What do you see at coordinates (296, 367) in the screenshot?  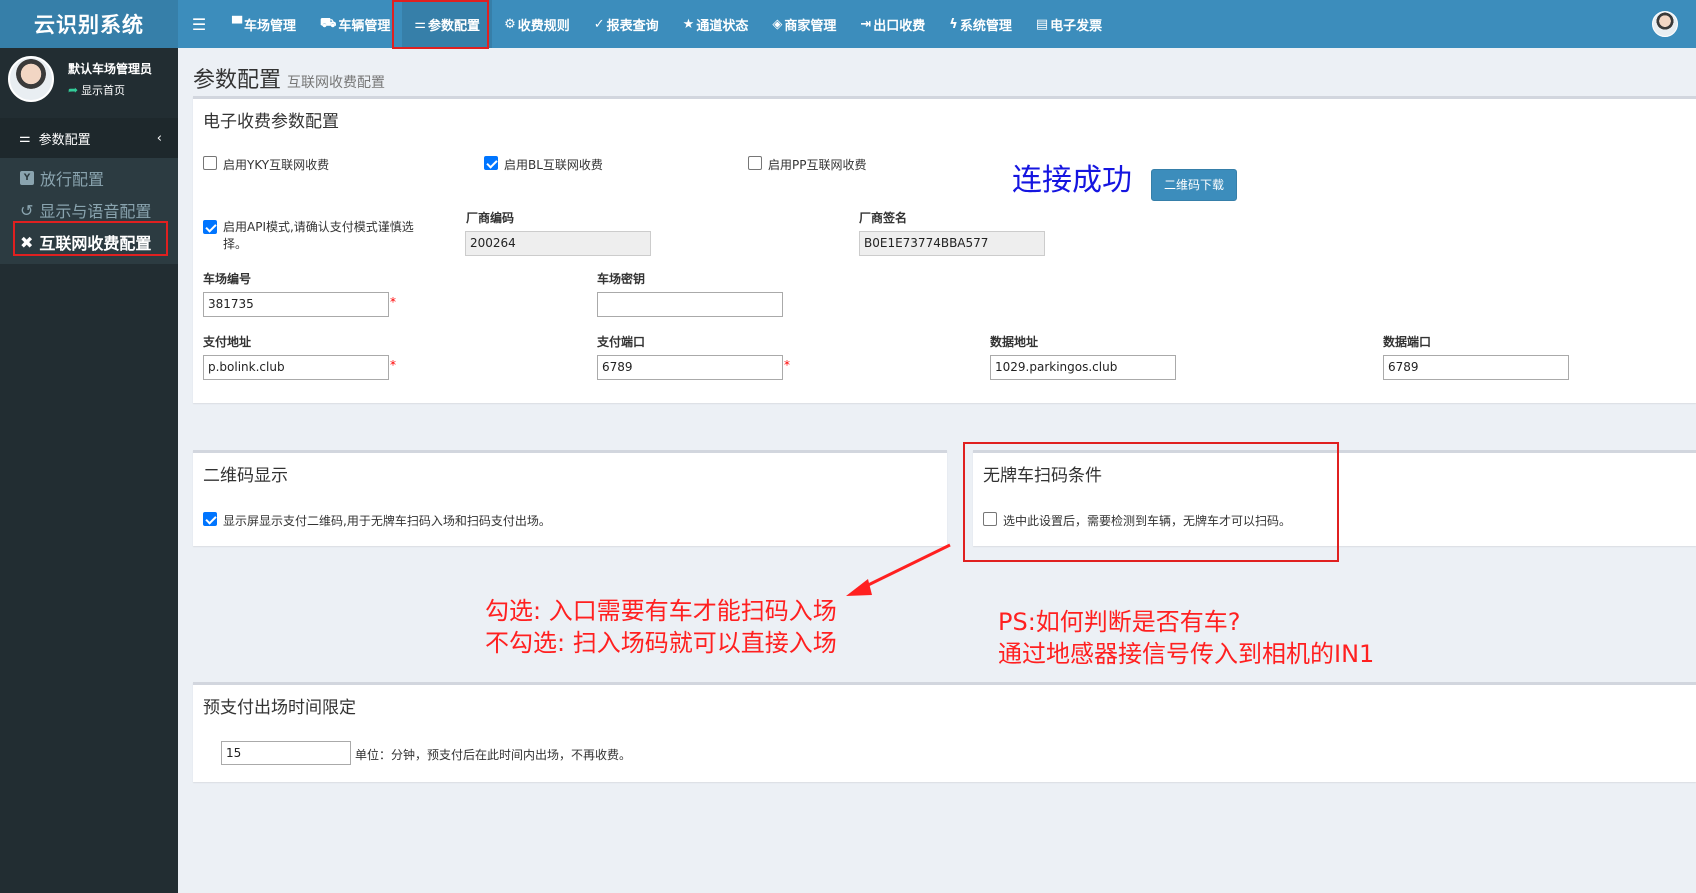 I see `pay-addr-input: p.bolink.club` at bounding box center [296, 367].